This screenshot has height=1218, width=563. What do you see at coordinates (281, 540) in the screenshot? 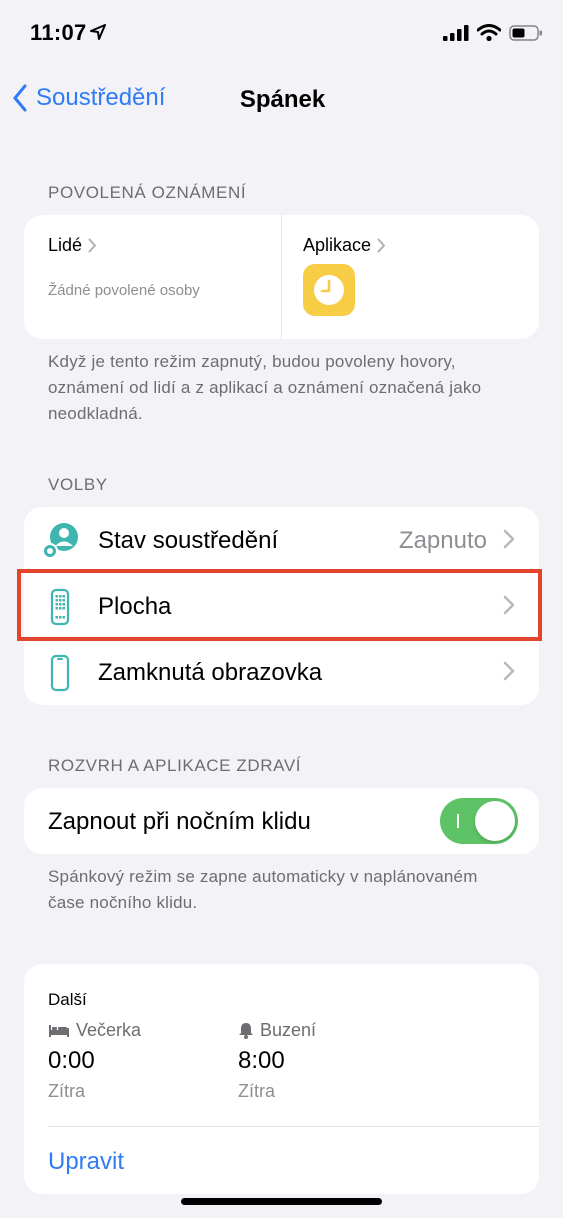
I see `focus-status-row: Stav soustředění Zapnuto` at bounding box center [281, 540].